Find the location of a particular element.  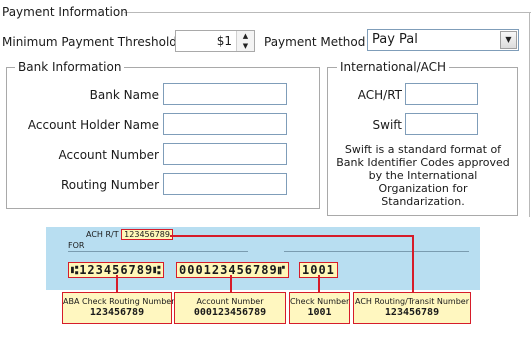

callout-account-title: Account Number is located at coordinates (230, 301).